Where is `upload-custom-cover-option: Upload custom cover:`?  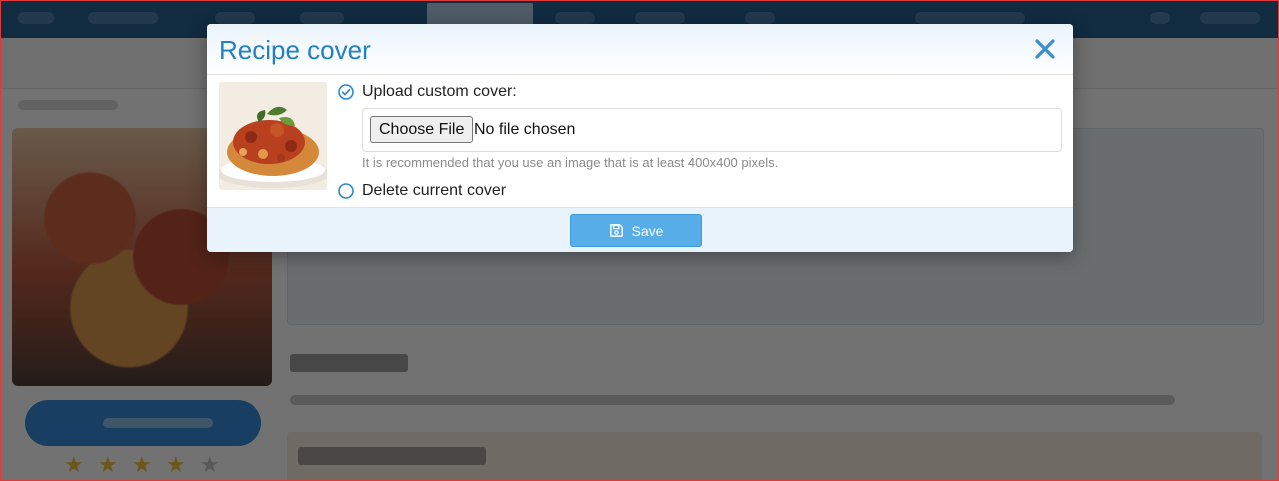 upload-custom-cover-option: Upload custom cover: is located at coordinates (427, 92).